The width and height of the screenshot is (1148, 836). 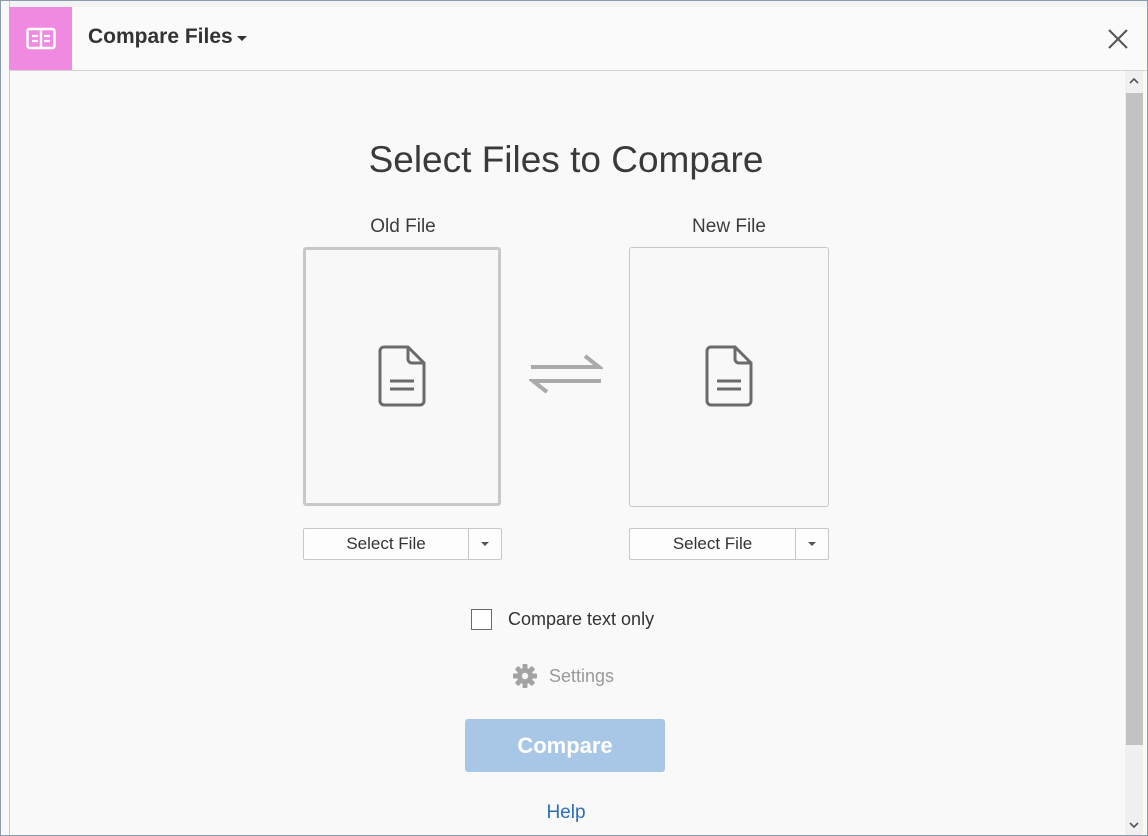 What do you see at coordinates (566, 159) in the screenshot?
I see `page-title: Select Files to Compare` at bounding box center [566, 159].